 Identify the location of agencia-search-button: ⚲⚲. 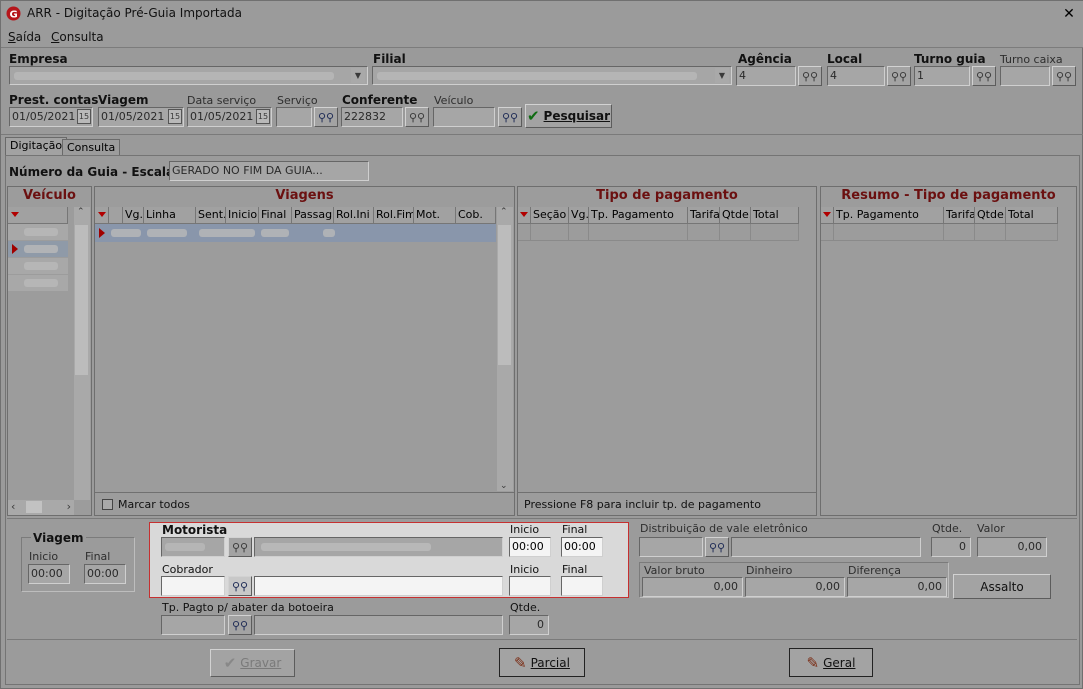
(810, 76).